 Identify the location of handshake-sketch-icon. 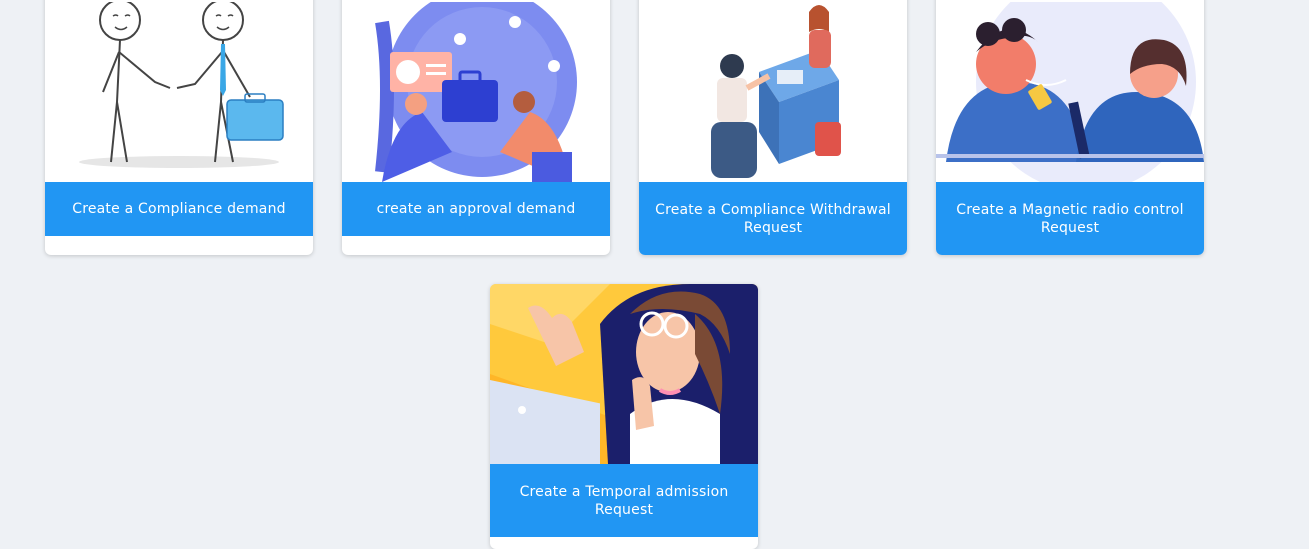
(179, 92).